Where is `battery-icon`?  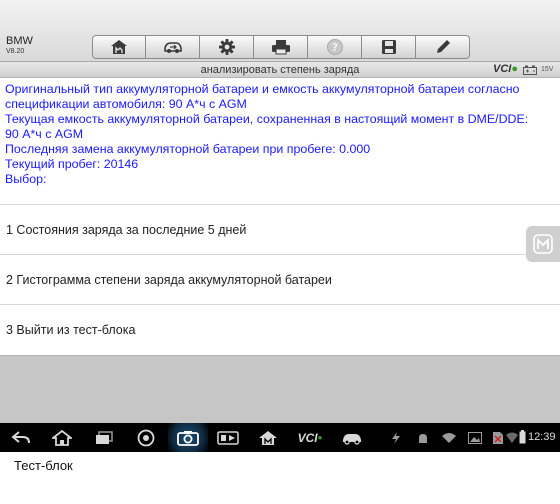
battery-icon is located at coordinates (530, 70).